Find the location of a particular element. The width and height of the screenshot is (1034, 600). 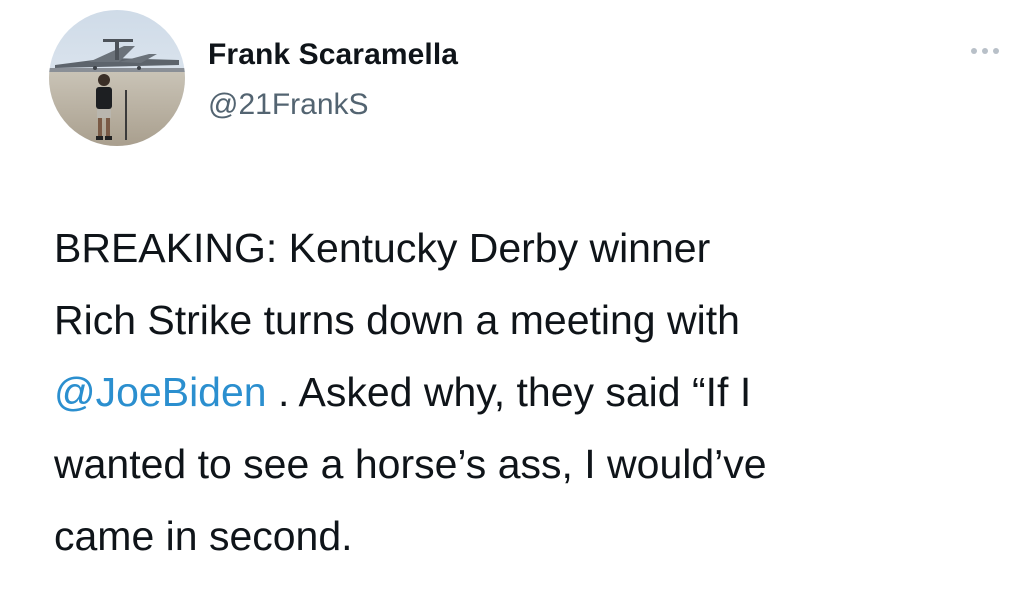

tweet-text-fragment: . Asked why, they said “If I is located at coordinates (509, 392).